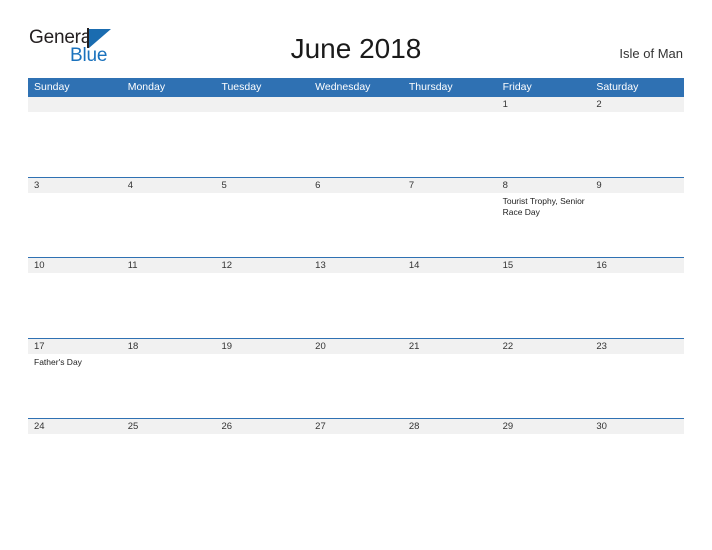  I want to click on day-number: 14, so click(450, 265).